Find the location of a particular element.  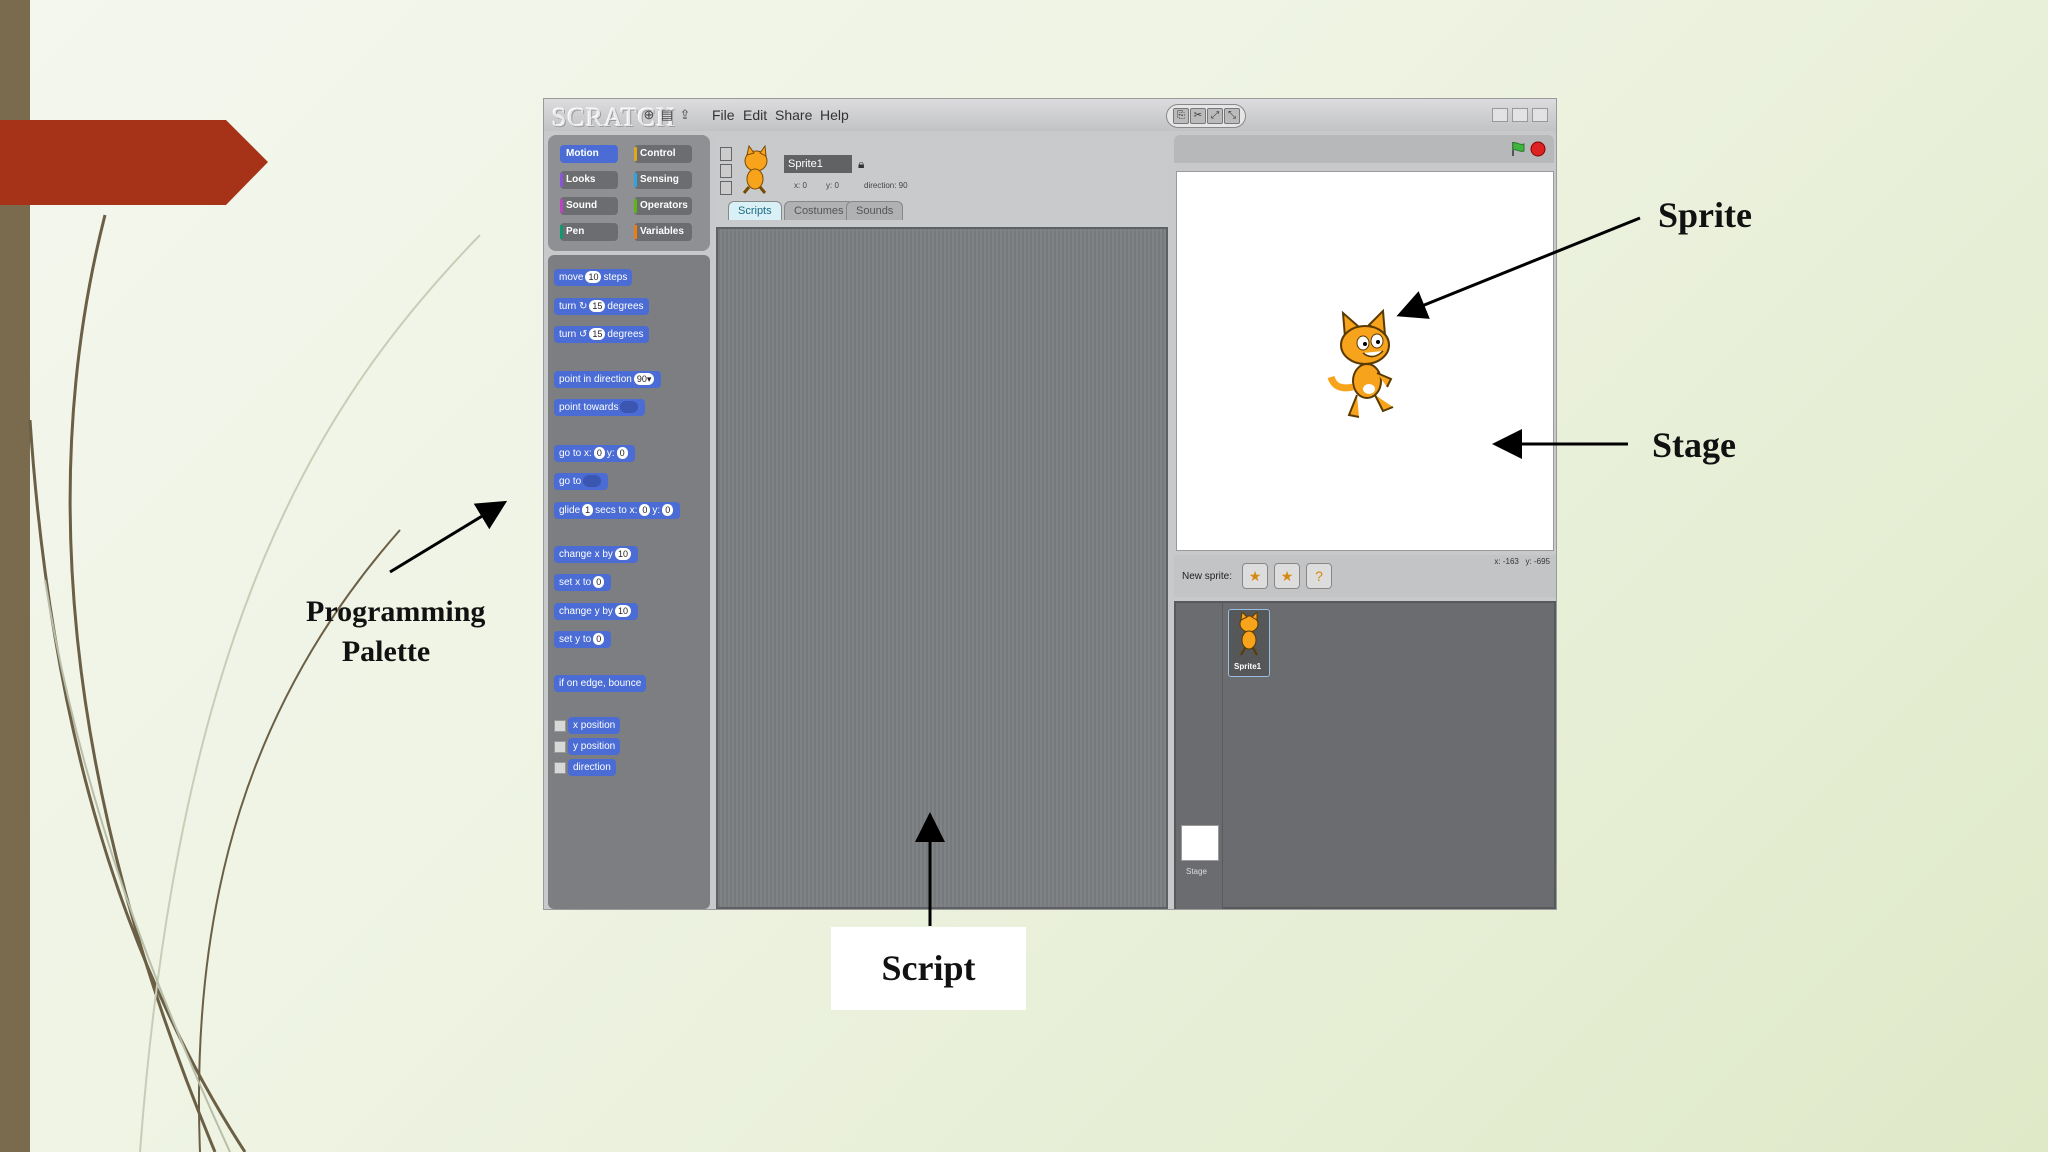

label-stage: Stage is located at coordinates (1694, 445).